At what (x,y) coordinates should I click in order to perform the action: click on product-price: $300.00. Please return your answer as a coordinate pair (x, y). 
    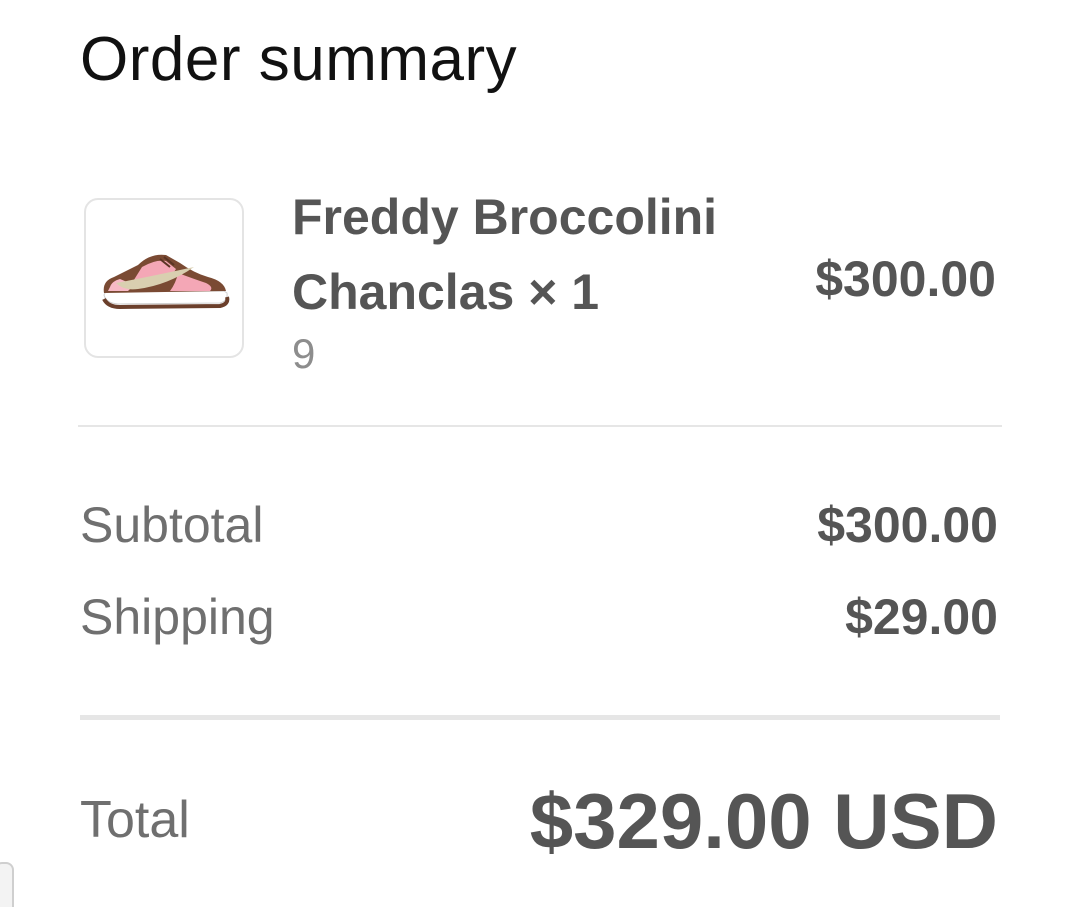
    Looking at the image, I should click on (905, 279).